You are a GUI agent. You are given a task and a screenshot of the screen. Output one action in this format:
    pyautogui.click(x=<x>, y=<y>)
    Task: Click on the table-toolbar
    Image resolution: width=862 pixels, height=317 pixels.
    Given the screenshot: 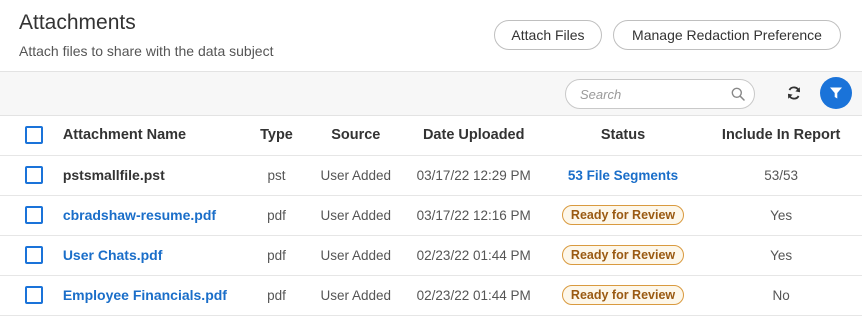 What is the action you would take?
    pyautogui.click(x=431, y=94)
    